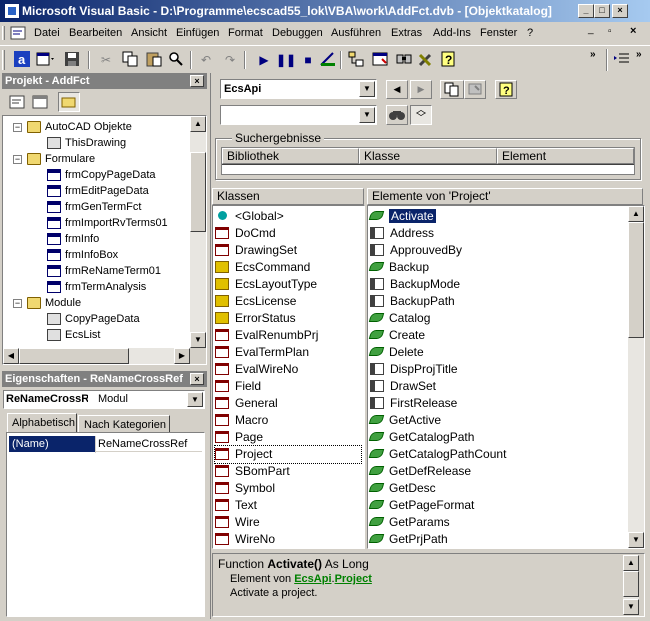 Image resolution: width=650 pixels, height=621 pixels. Describe the element at coordinates (12, 11) in the screenshot. I see `vba-app-icon` at that location.